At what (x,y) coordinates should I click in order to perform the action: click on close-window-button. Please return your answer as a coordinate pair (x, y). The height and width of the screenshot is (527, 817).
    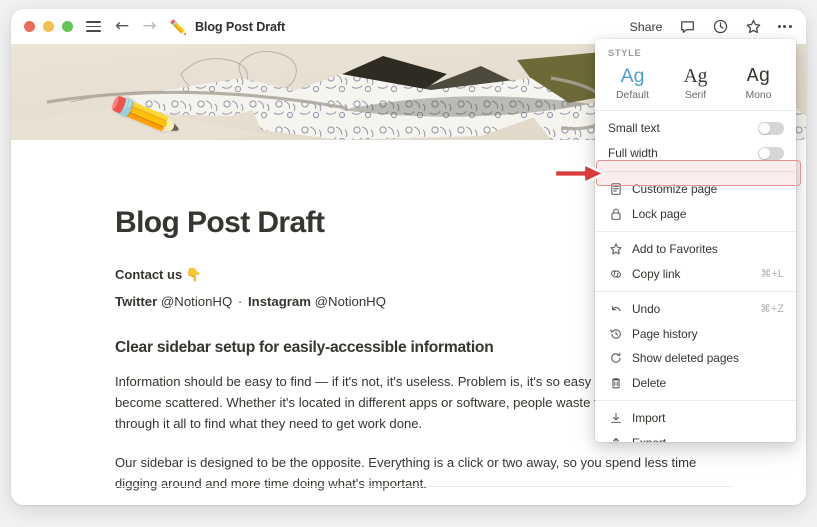
    Looking at the image, I should click on (29, 26).